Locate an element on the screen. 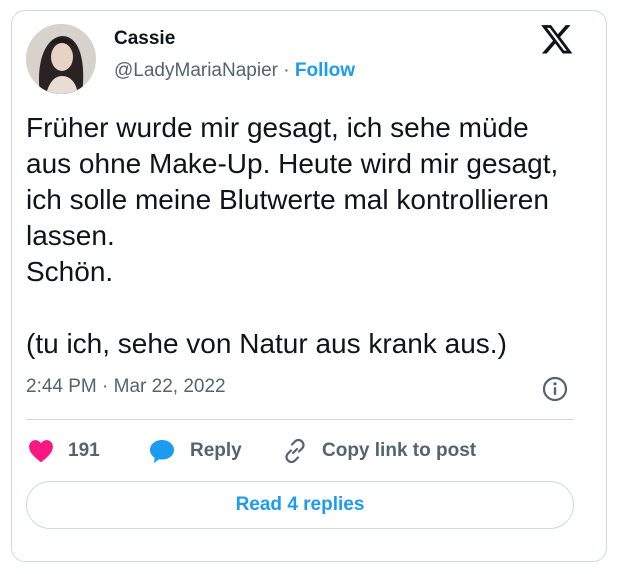  author-name: Cassie is located at coordinates (144, 39).